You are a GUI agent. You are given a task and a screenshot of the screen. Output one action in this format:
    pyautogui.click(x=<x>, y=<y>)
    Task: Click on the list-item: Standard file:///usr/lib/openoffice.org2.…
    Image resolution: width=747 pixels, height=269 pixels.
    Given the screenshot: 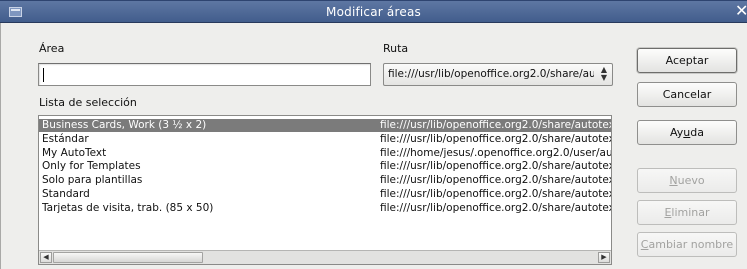 What is the action you would take?
    pyautogui.click(x=325, y=194)
    